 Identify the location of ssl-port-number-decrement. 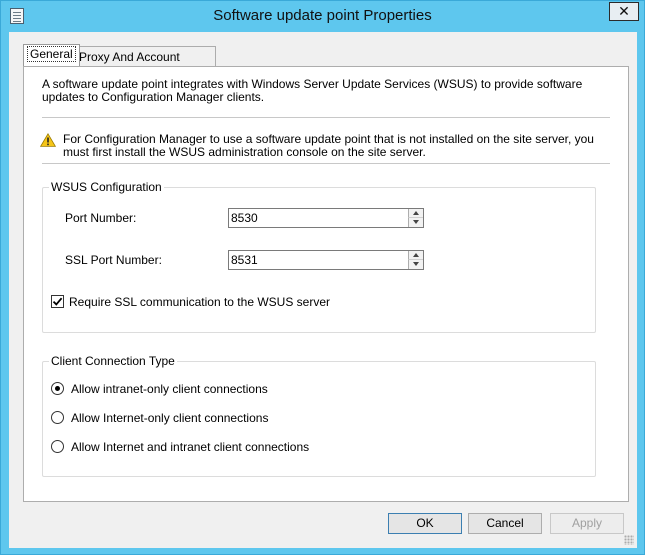
(415, 264).